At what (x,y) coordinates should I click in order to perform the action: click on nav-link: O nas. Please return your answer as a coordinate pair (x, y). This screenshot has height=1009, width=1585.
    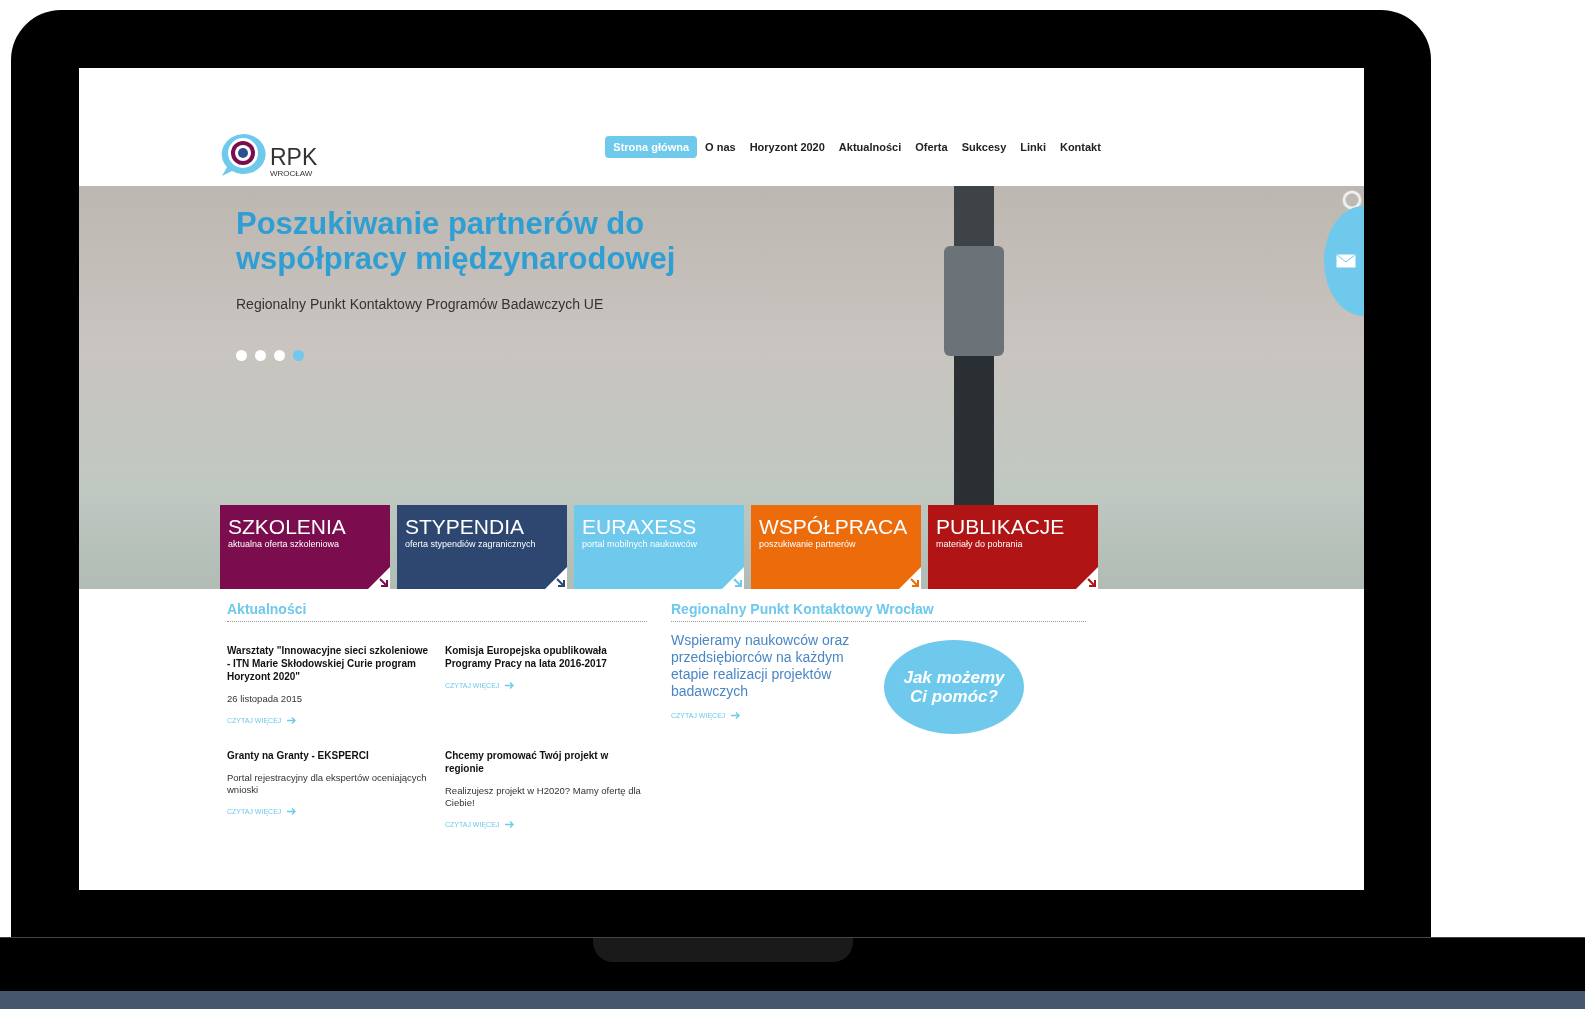
    Looking at the image, I should click on (720, 147).